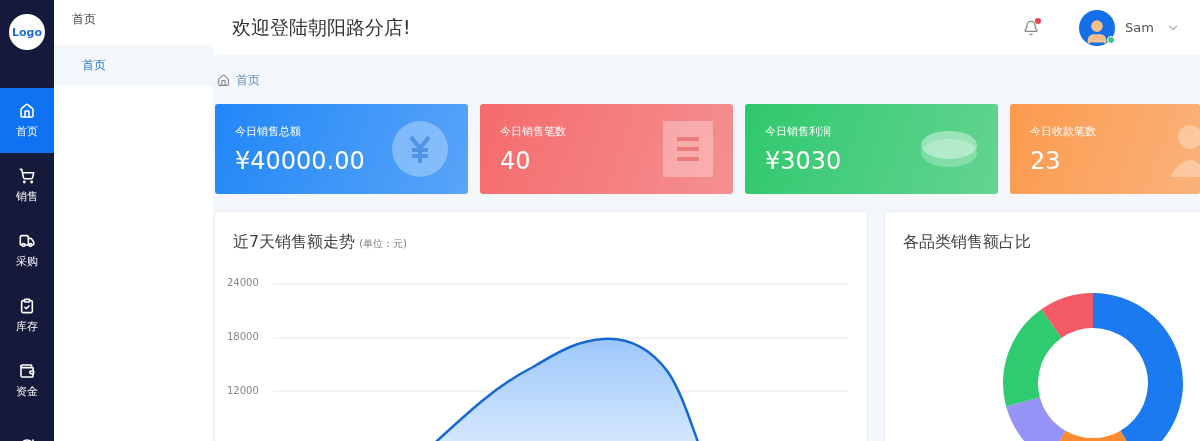  I want to click on stat-value: 40, so click(516, 160).